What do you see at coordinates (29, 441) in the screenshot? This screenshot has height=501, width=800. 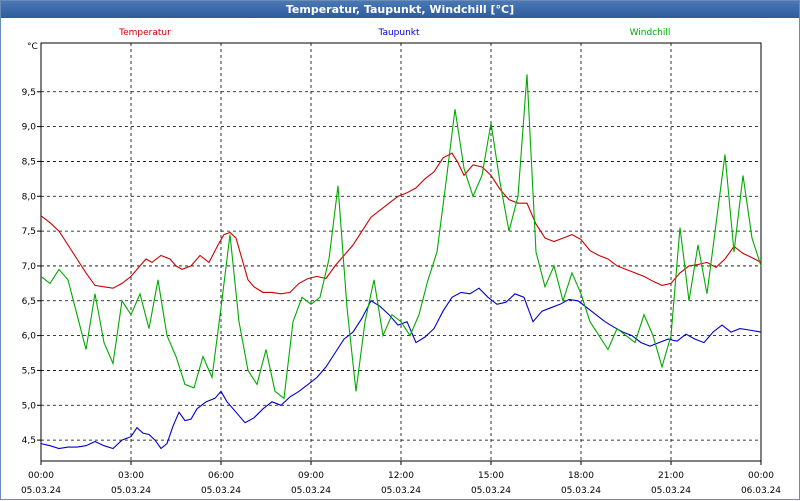 I see `y-tick-label: 4,5` at bounding box center [29, 441].